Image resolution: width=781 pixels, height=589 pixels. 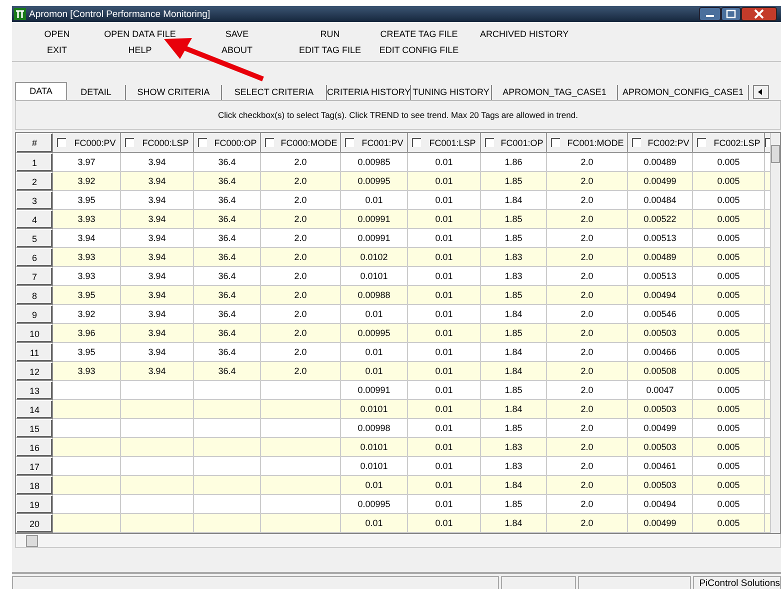 I want to click on column-header: FC000:PV, so click(x=87, y=143).